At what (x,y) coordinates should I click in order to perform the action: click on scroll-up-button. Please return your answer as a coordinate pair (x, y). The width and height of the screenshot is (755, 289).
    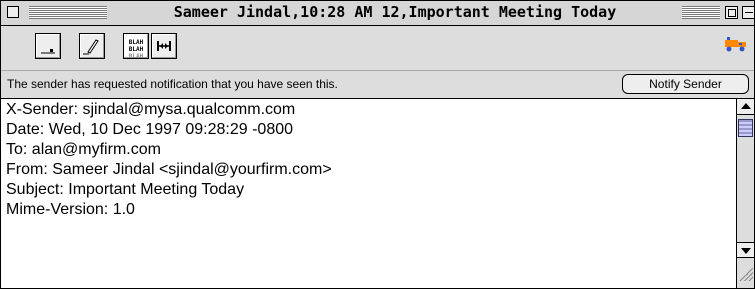
    Looking at the image, I should click on (745, 107).